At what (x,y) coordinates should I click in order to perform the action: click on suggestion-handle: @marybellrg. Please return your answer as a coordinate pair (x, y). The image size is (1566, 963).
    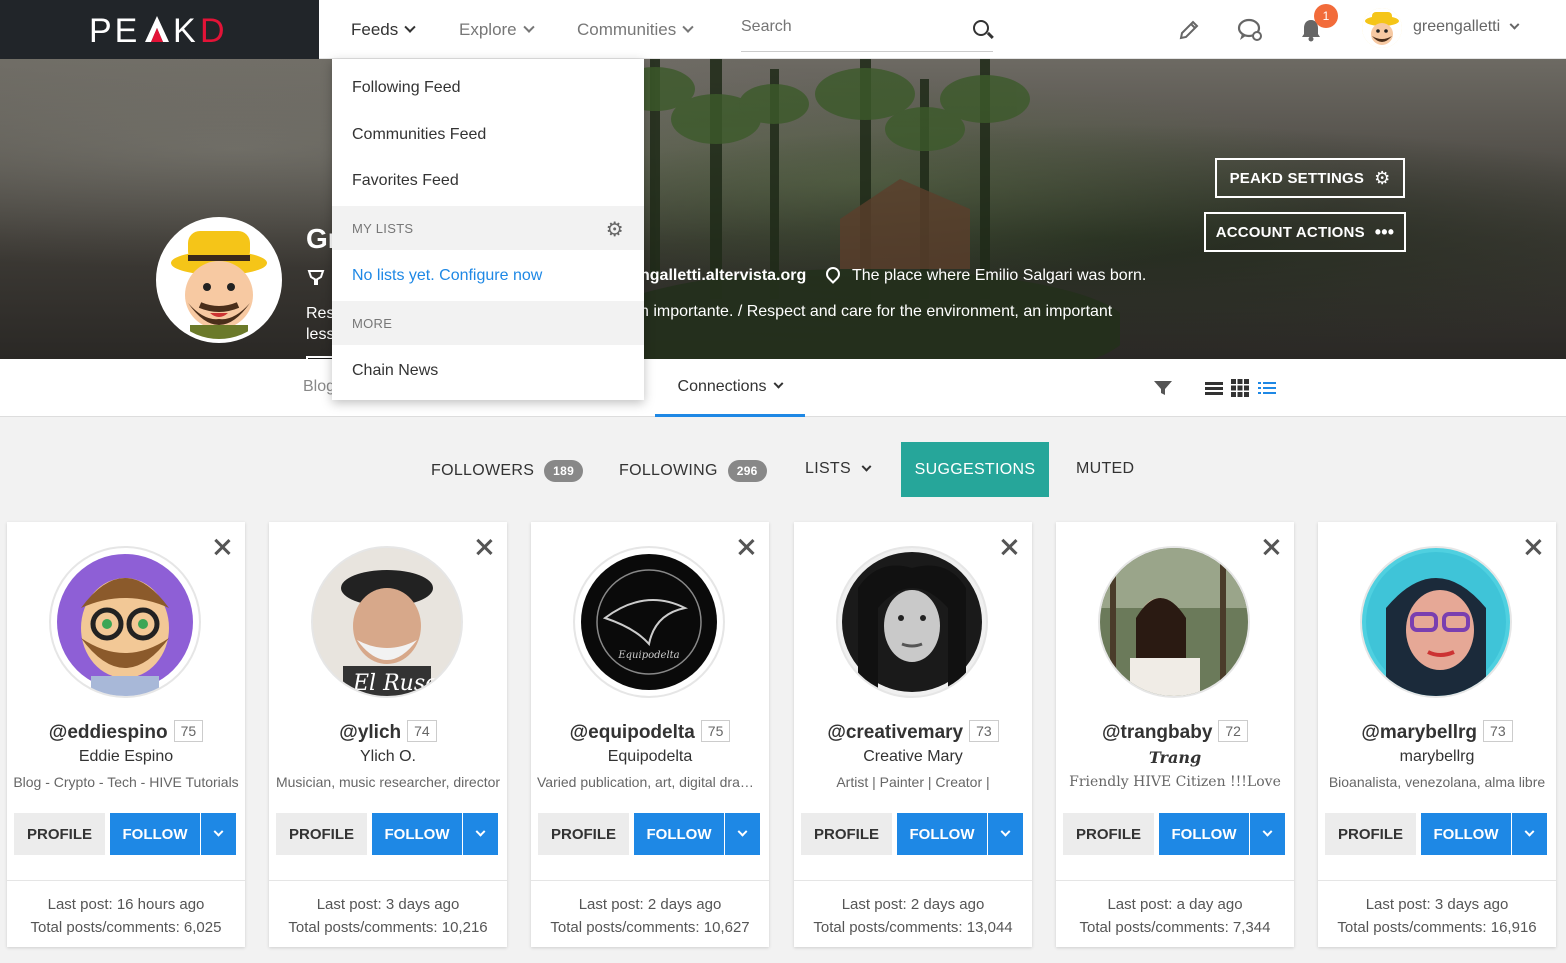
    Looking at the image, I should click on (1419, 732).